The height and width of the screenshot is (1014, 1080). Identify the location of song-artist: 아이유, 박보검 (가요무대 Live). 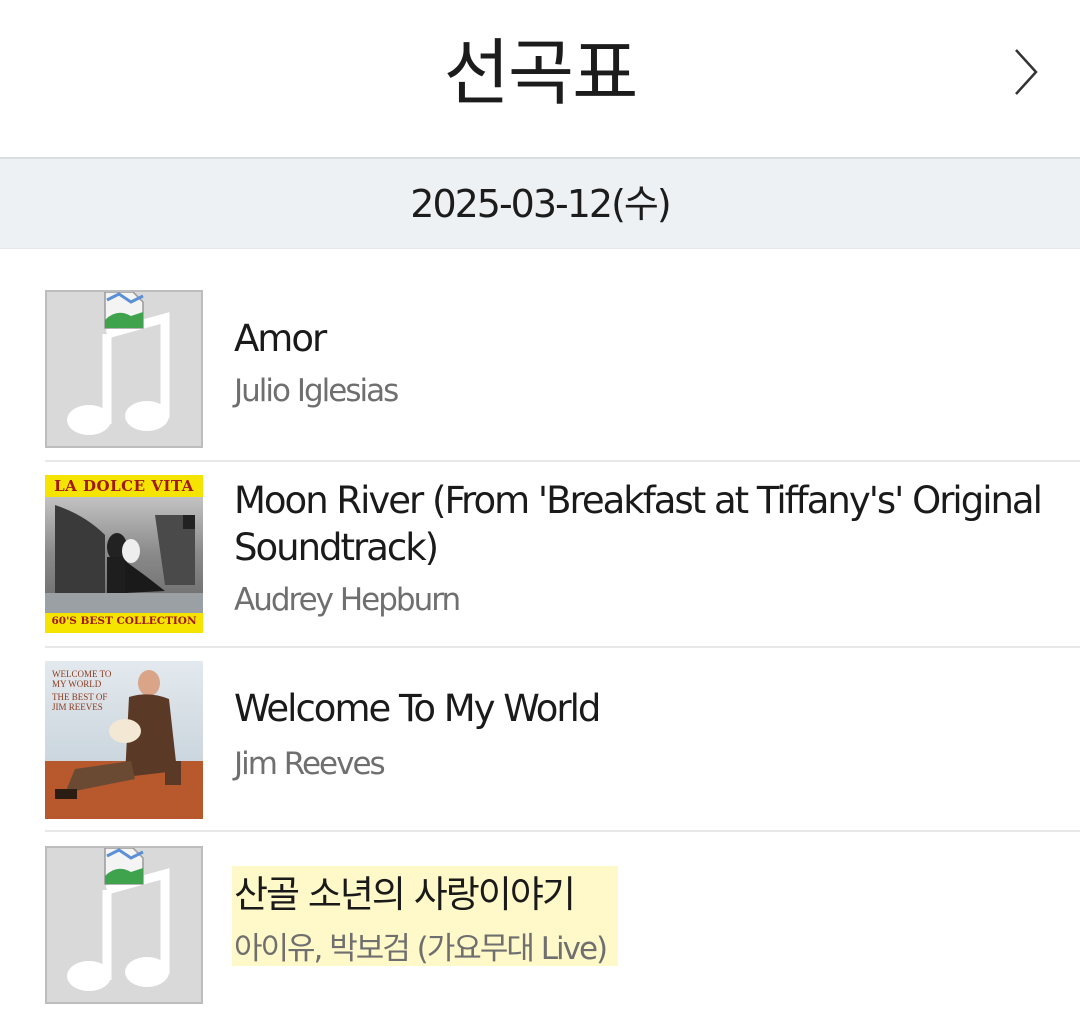
(421, 949).